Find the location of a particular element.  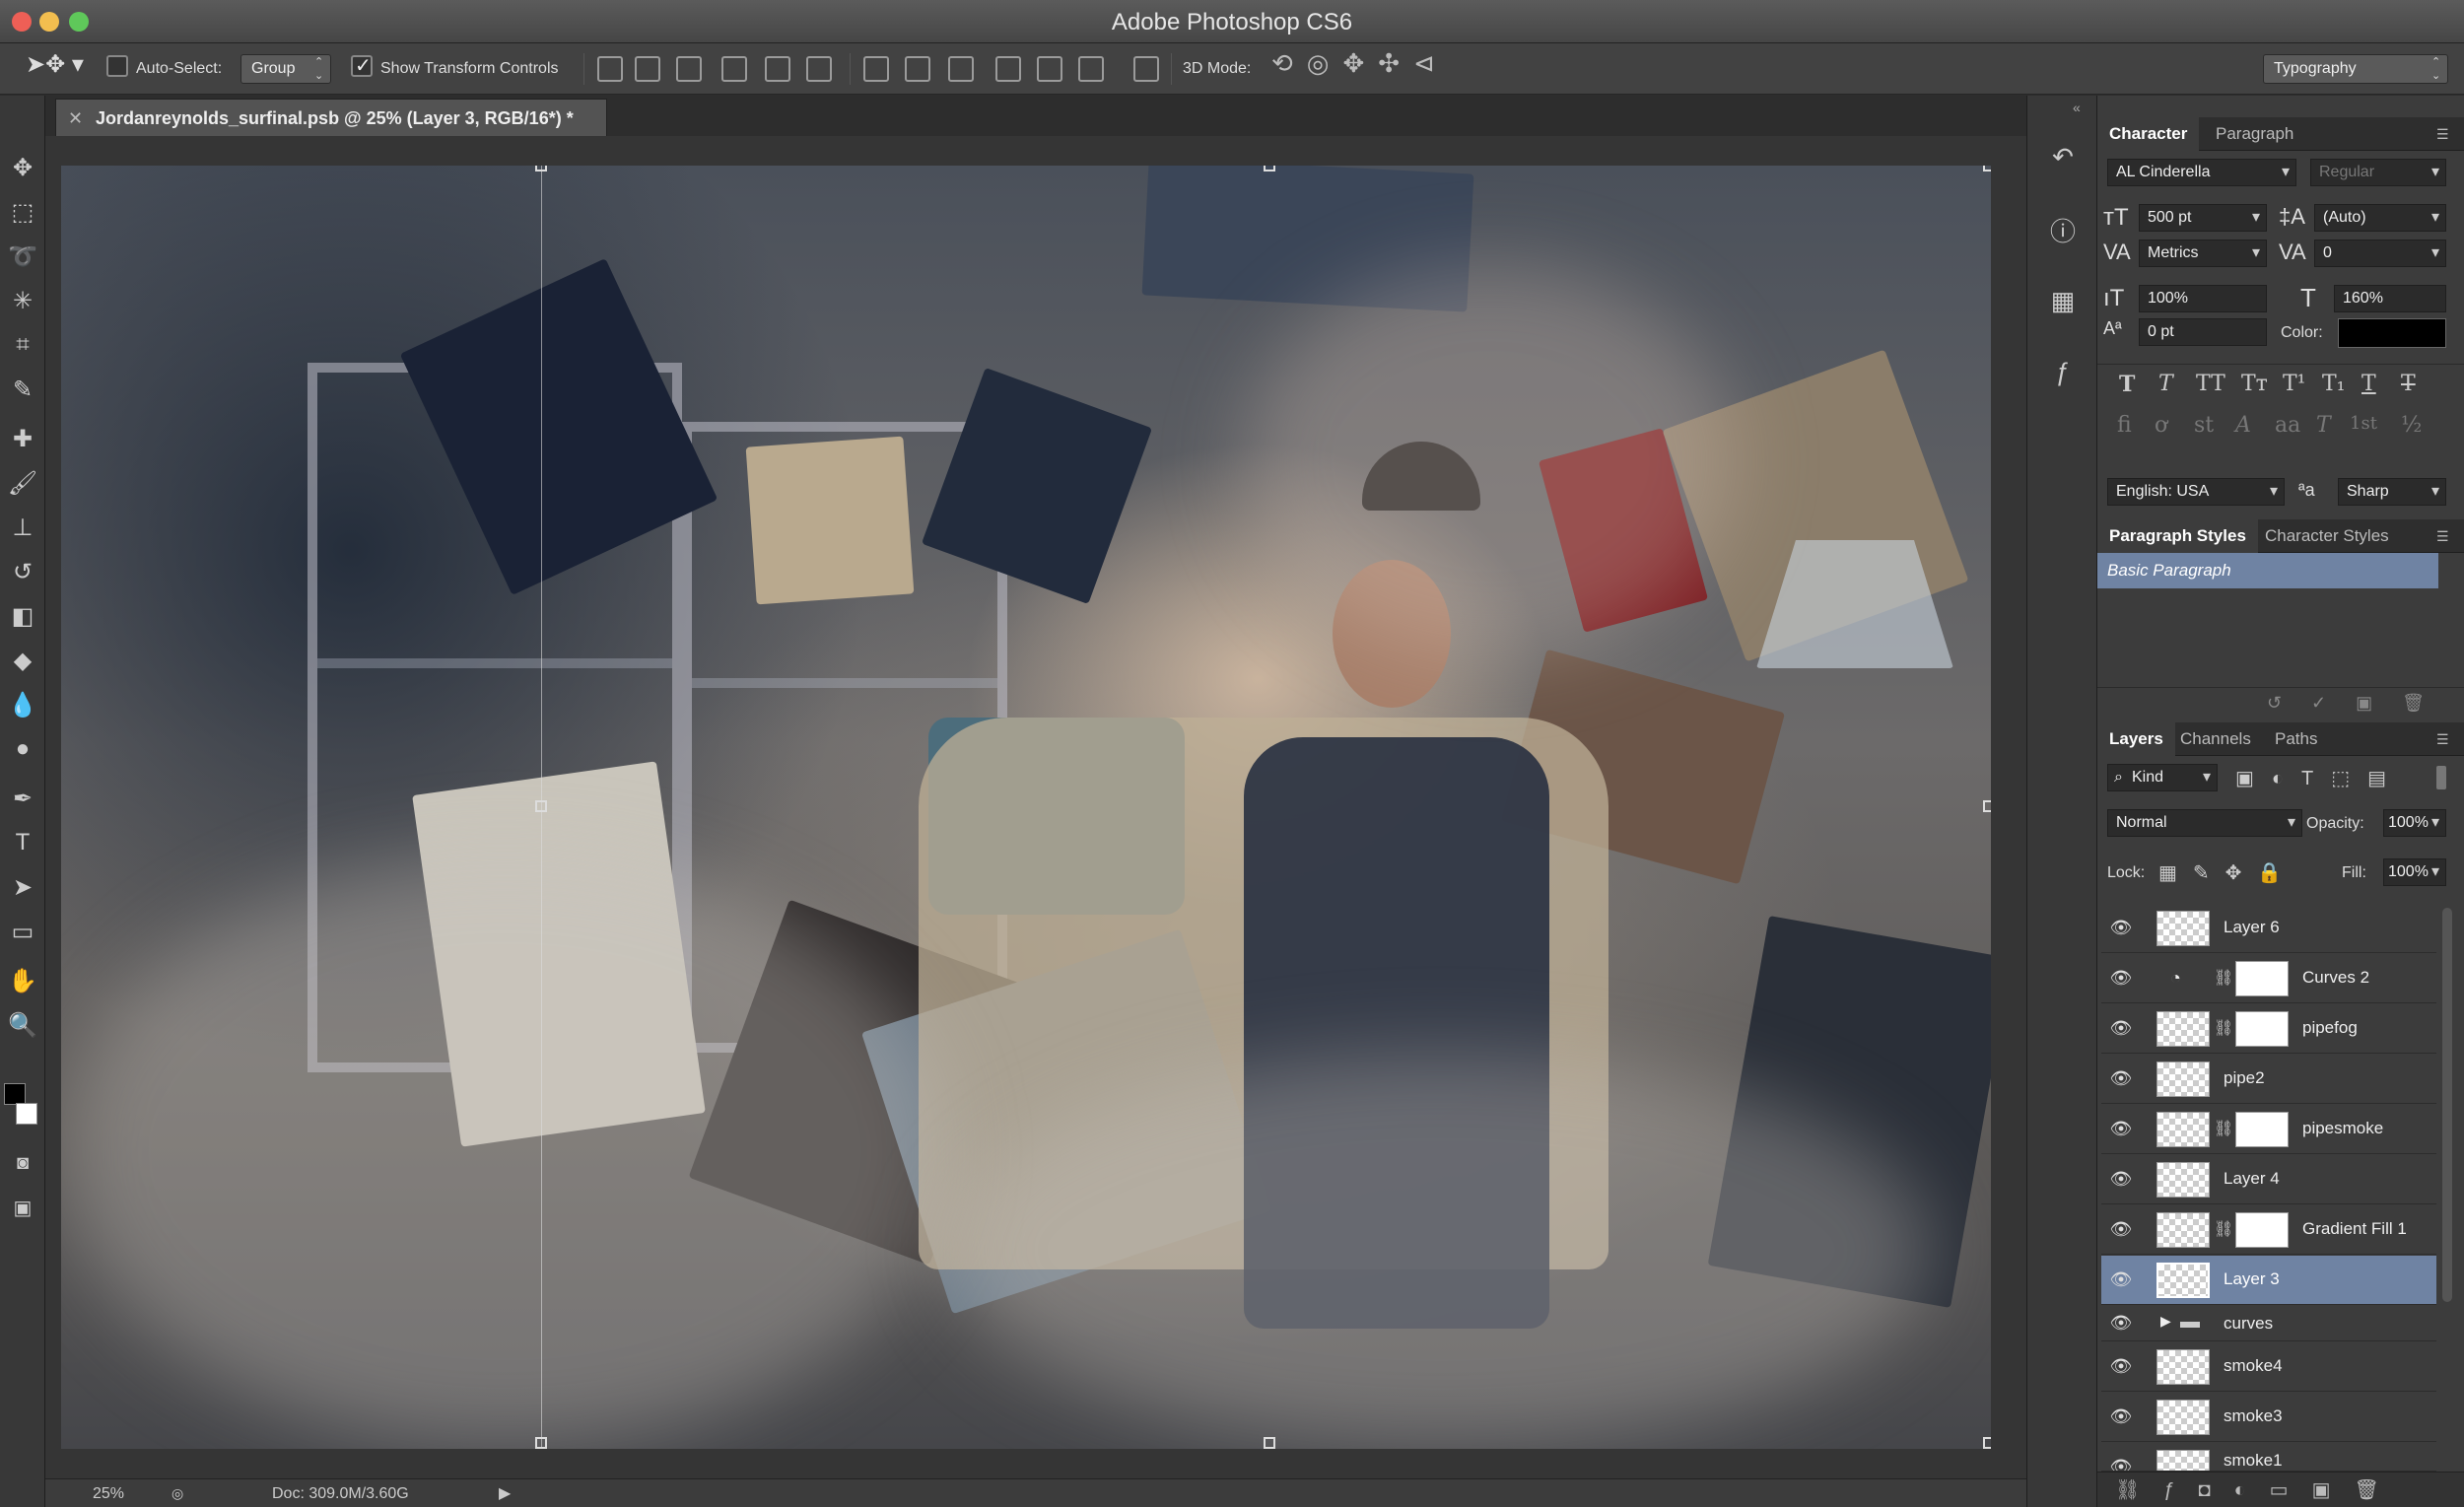

strikethrough-icon: T is located at coordinates (2408, 384).